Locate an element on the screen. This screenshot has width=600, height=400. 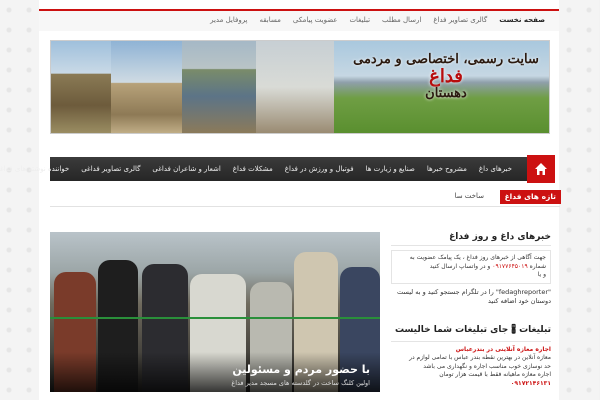
topnav-gallery: گالری تصاویر فداغ is located at coordinates (461, 20).